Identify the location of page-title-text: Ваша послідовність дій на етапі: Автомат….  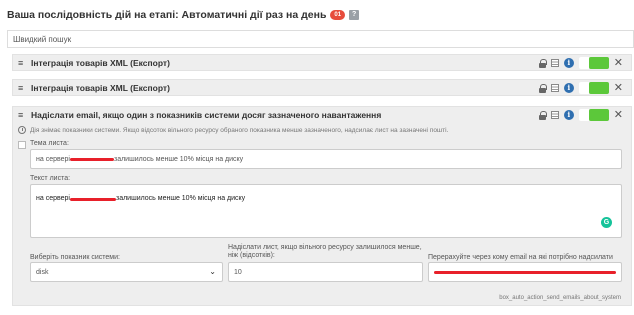
(167, 15).